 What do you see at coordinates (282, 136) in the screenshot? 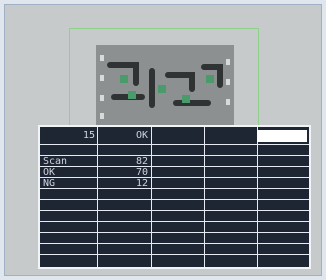
I see `highlighted-cell` at bounding box center [282, 136].